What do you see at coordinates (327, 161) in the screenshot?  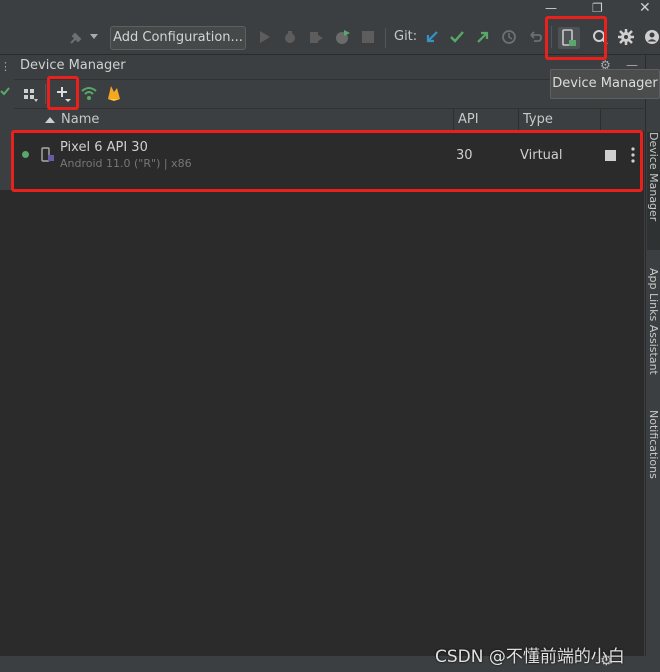 I see `highlight-device-row` at bounding box center [327, 161].